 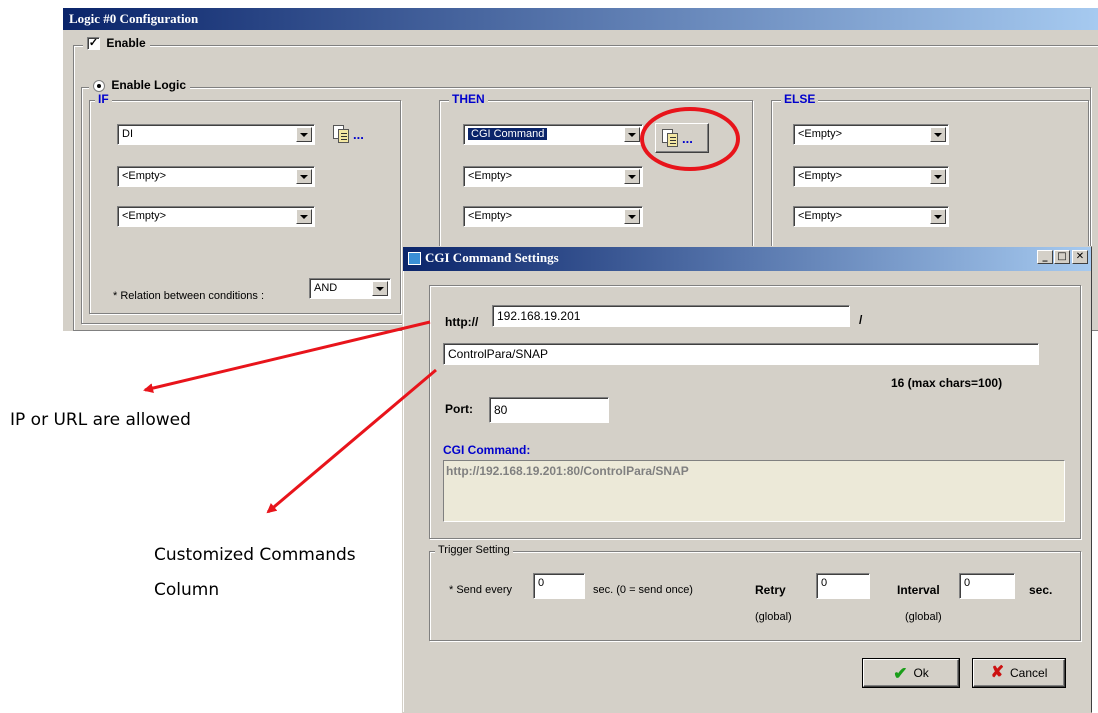 I want to click on annotation-custom-note-line1: Customized Commands, so click(x=255, y=555).